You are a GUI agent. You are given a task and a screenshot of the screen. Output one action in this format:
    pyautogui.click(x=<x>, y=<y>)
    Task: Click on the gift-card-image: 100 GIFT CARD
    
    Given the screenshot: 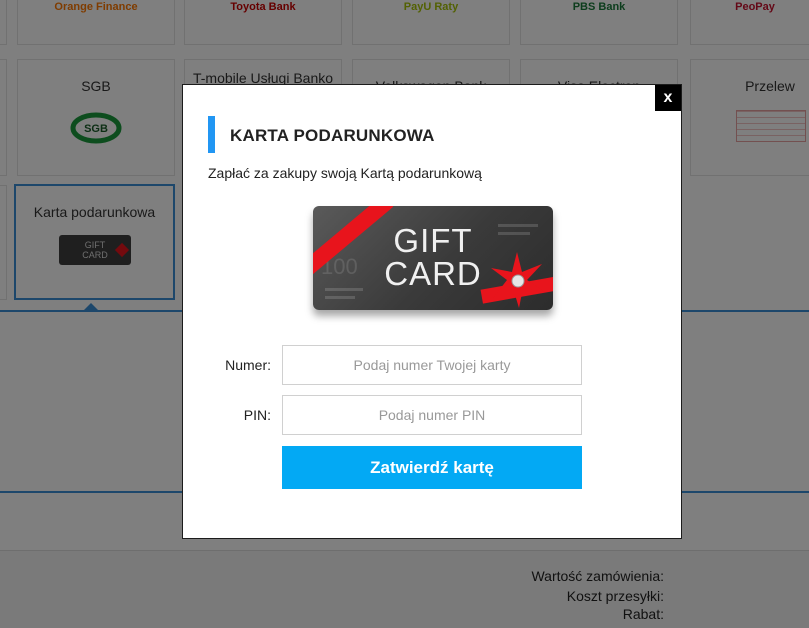 What is the action you would take?
    pyautogui.click(x=433, y=258)
    